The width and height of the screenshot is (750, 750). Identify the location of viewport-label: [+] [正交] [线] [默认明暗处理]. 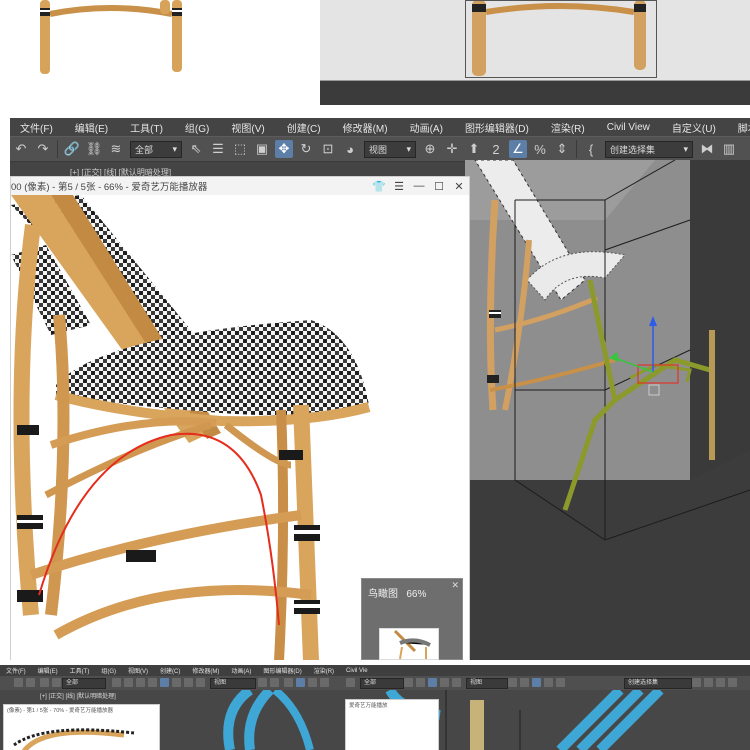
(120, 172).